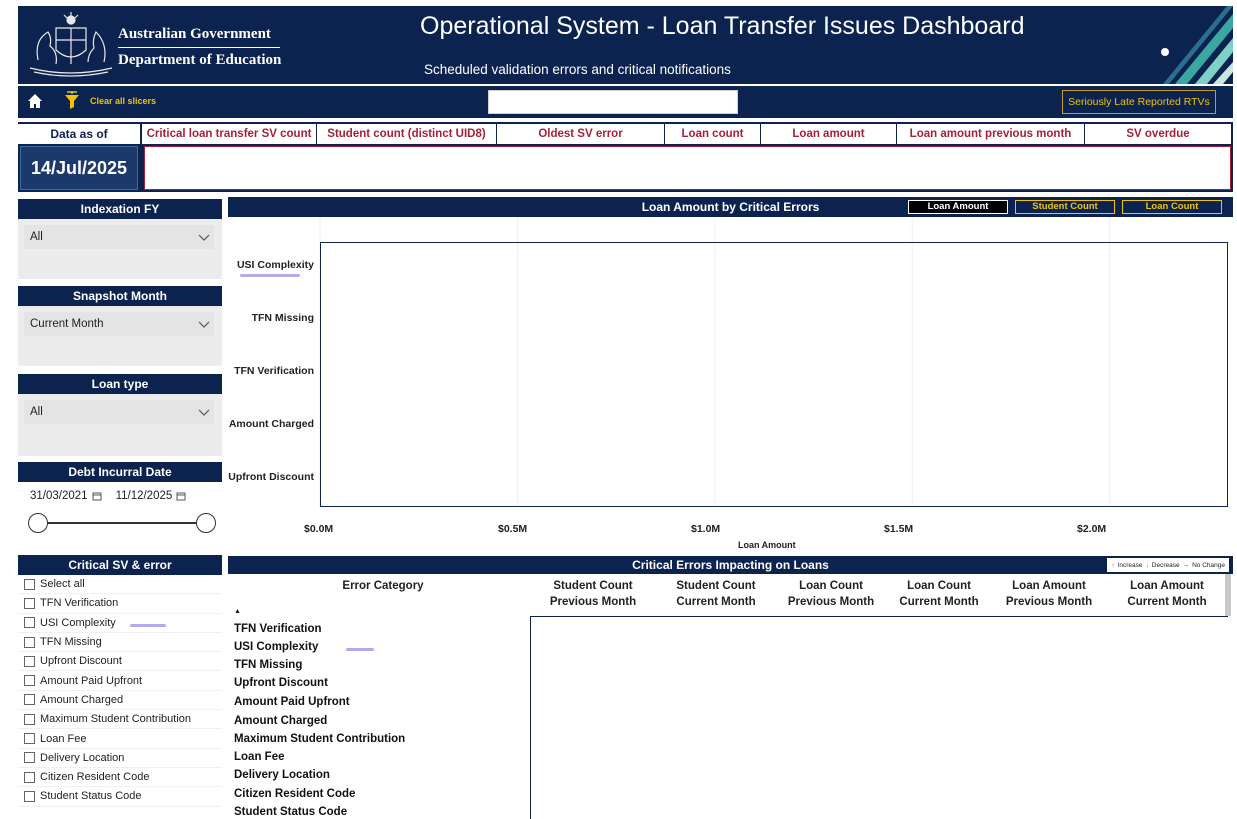  I want to click on debt-incurral-date-slicer: 31/03/2021 11/12/2025, so click(120, 515).